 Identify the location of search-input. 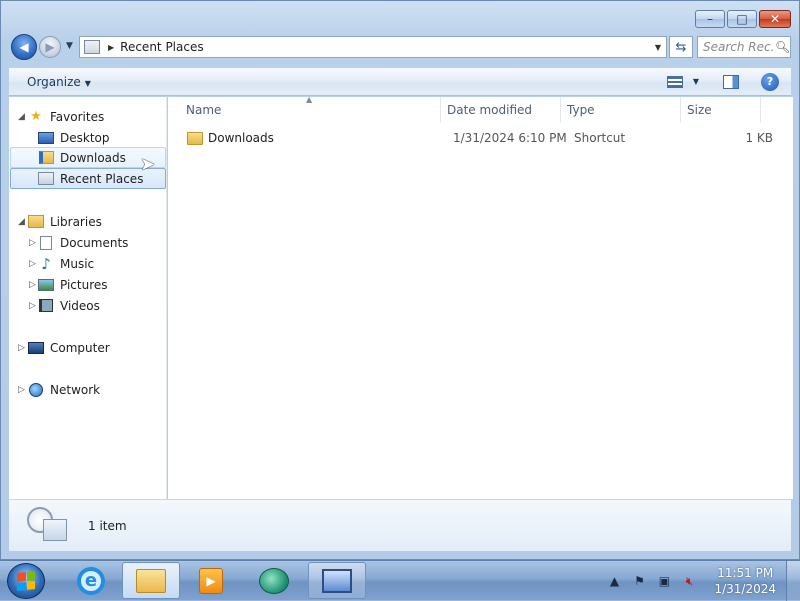
(738, 47).